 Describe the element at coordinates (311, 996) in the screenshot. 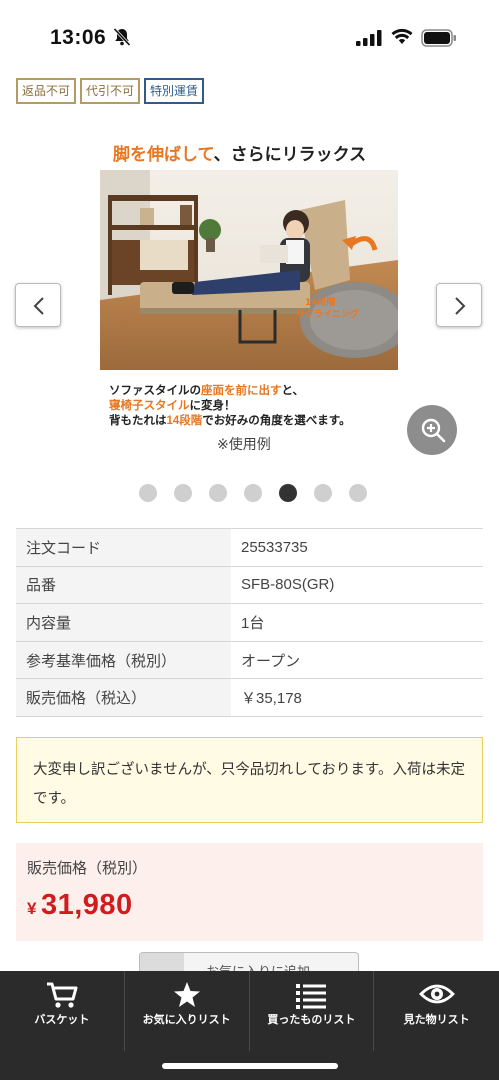

I see `list-icon` at that location.